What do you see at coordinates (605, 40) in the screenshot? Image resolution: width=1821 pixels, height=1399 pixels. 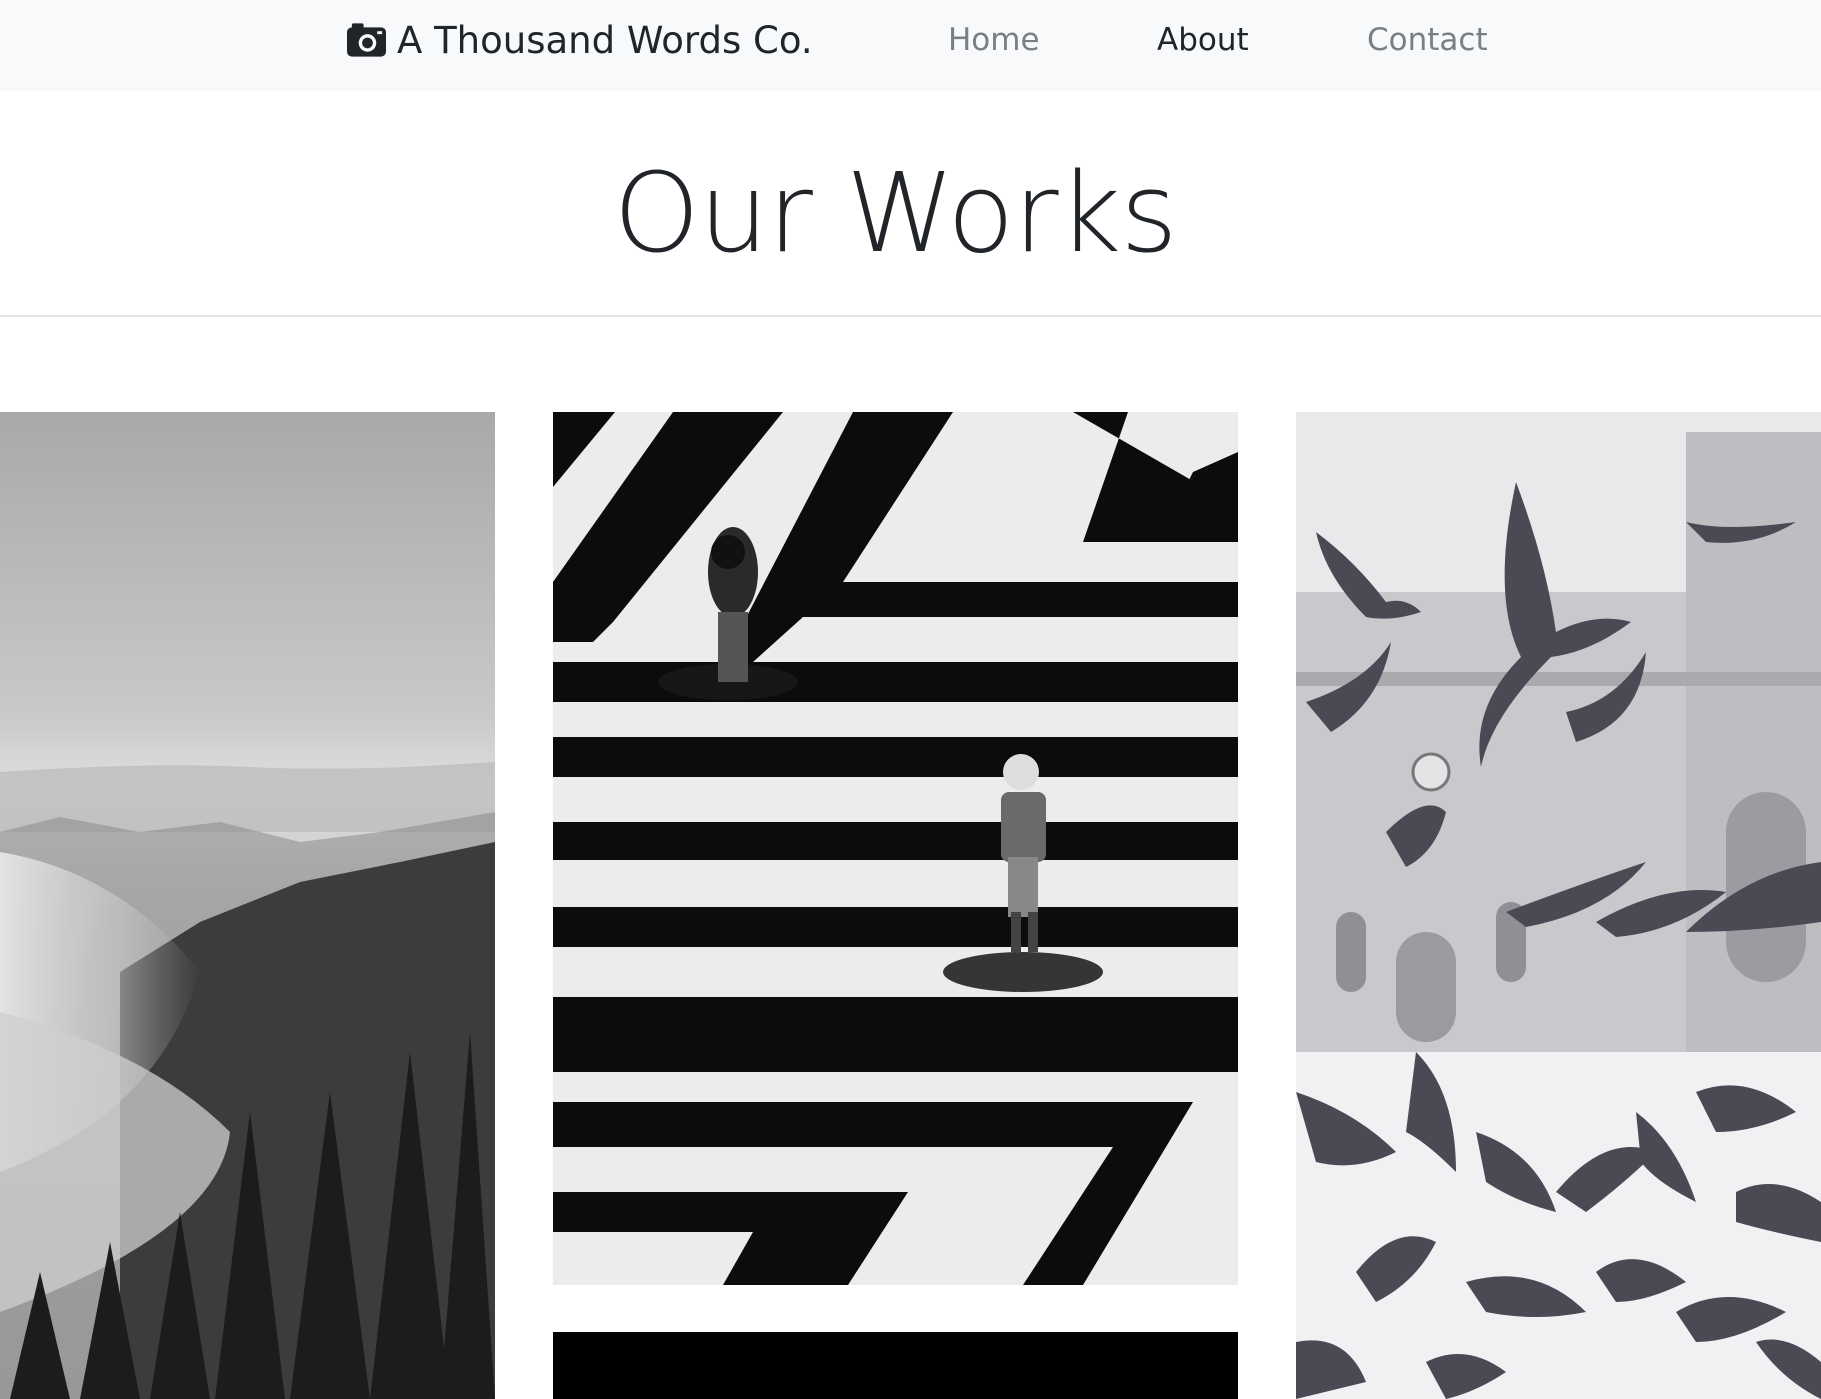 I see `brand-name: A Thousand Words Co.` at bounding box center [605, 40].